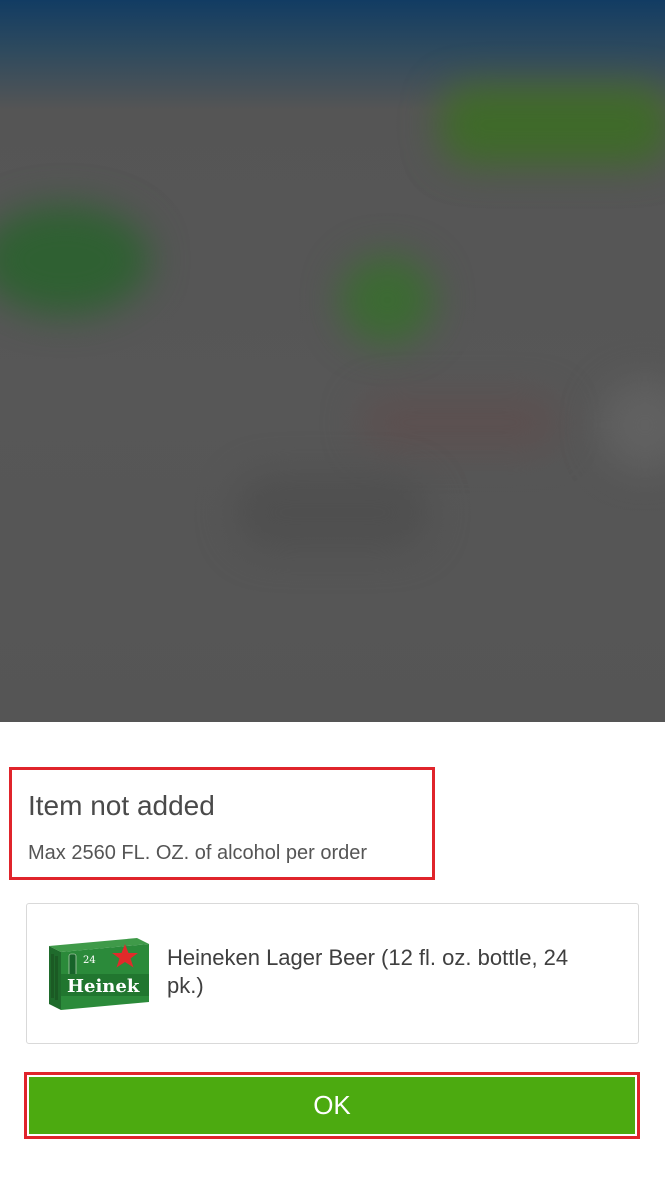  I want to click on pack-count-text: 24, so click(89, 960).